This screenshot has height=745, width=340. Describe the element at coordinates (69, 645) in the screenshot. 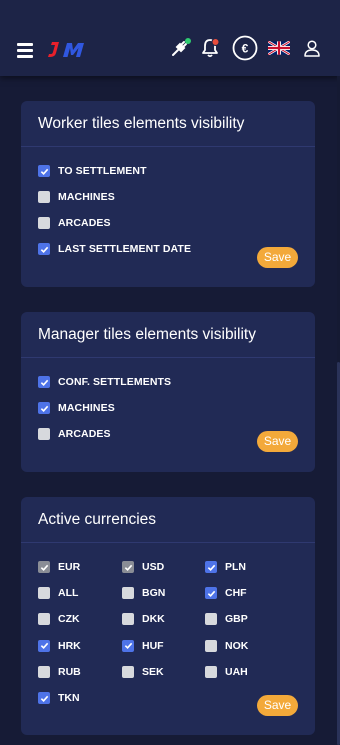

I see `currency-code: HRK` at that location.